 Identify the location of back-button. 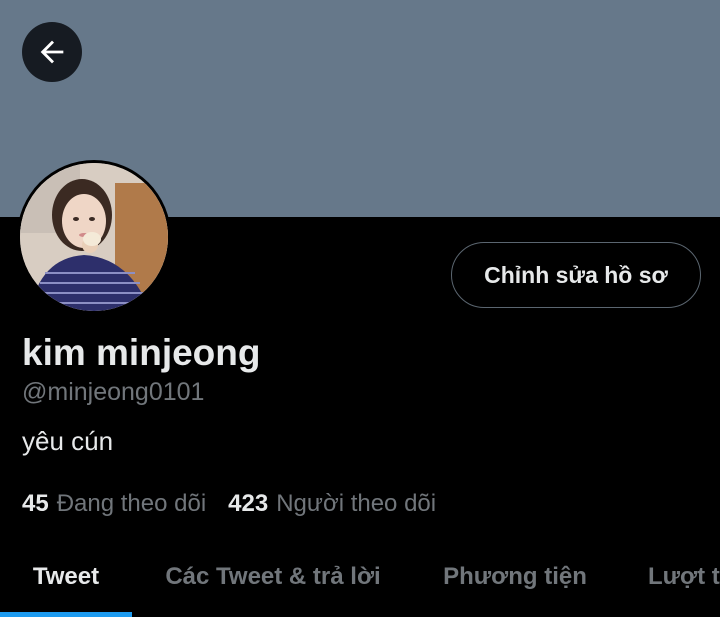
(52, 52).